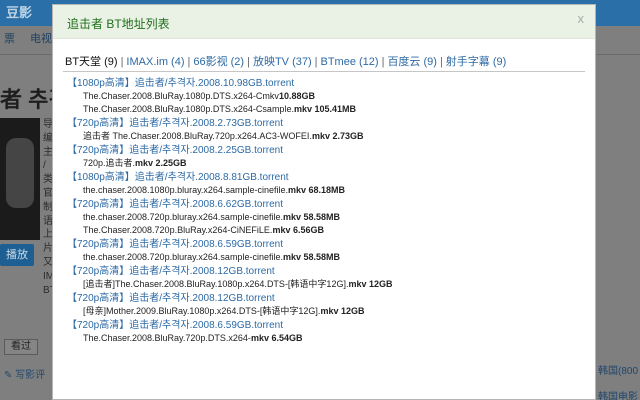 The height and width of the screenshot is (400, 640). I want to click on close-icon: x, so click(581, 18).